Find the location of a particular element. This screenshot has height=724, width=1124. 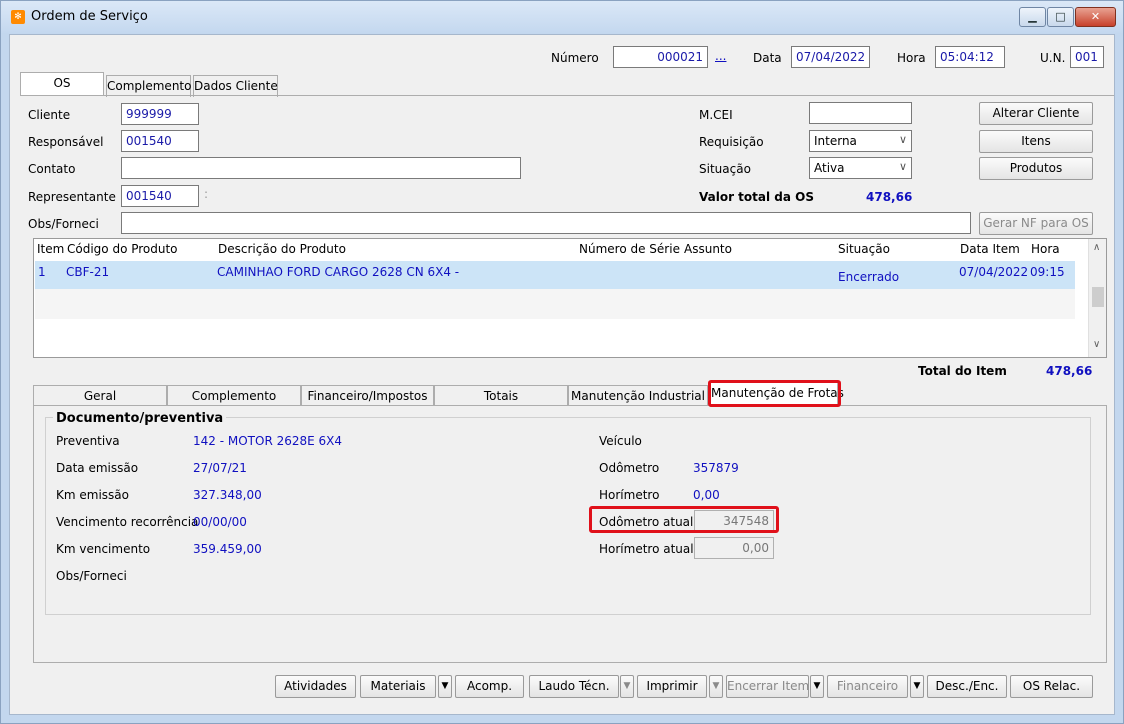

tab-financeiro-impostos: Financeiro/Impostos is located at coordinates (367, 396).